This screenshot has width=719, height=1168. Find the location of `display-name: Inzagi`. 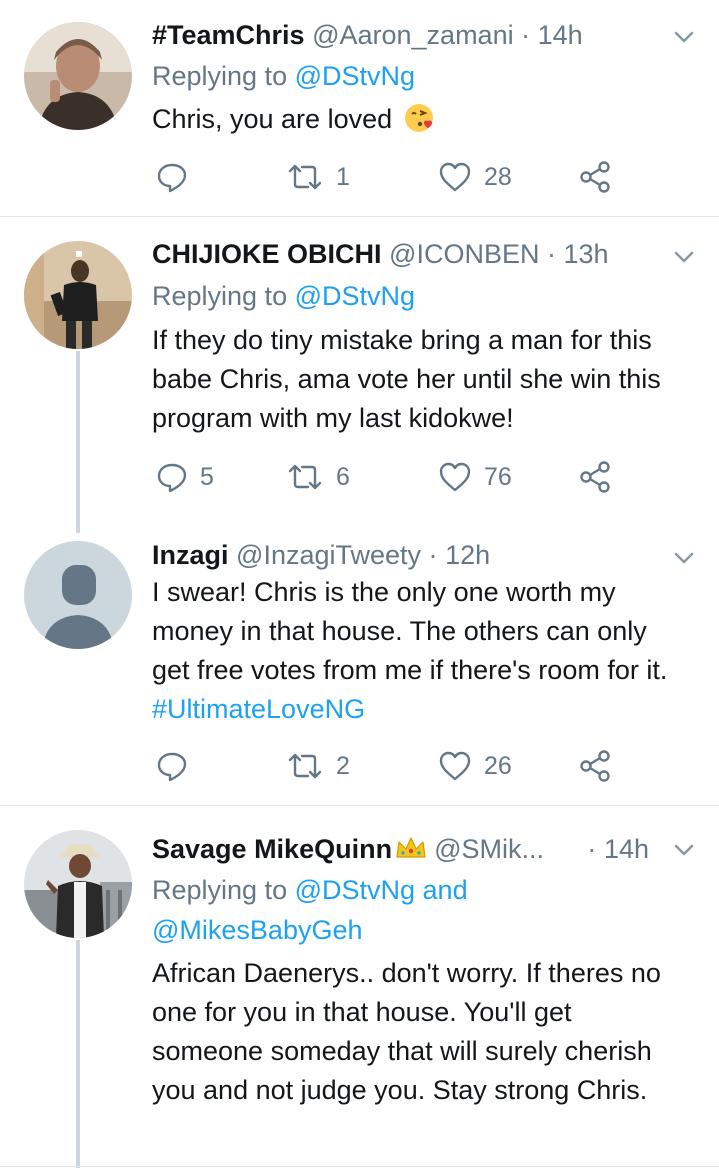

display-name: Inzagi is located at coordinates (190, 555).